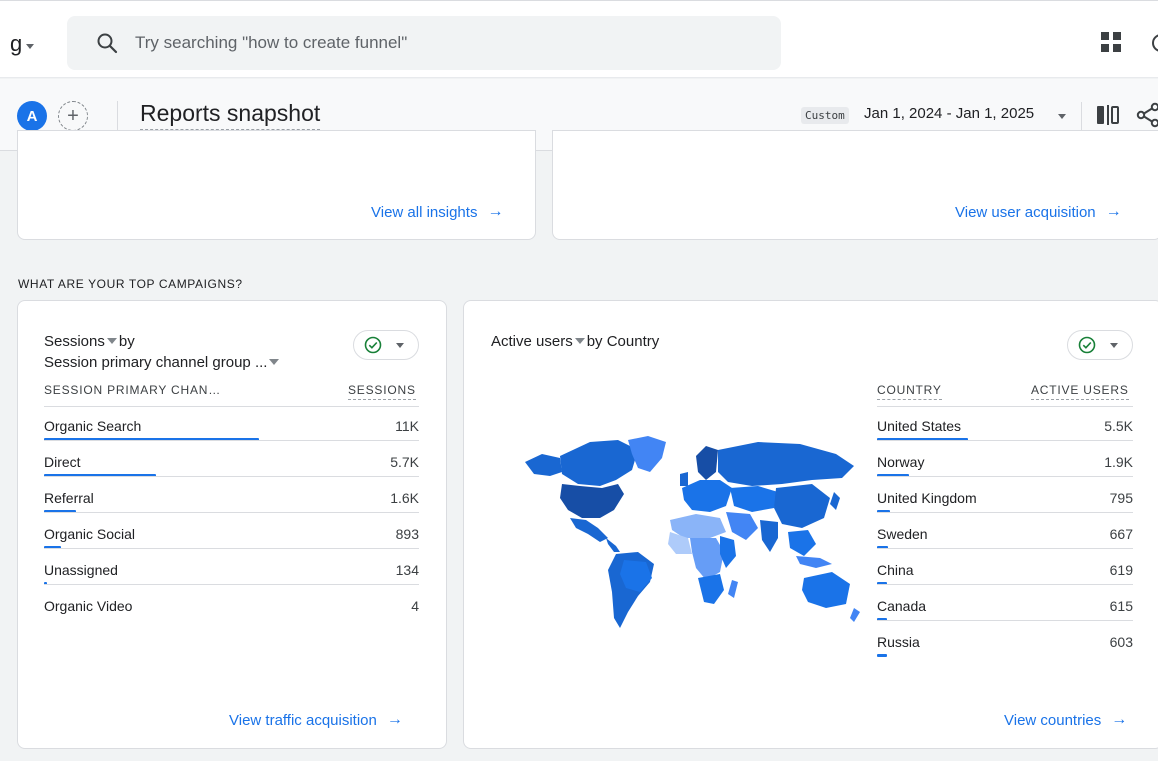  Describe the element at coordinates (407, 534) in the screenshot. I see `table-row-value: 893` at that location.